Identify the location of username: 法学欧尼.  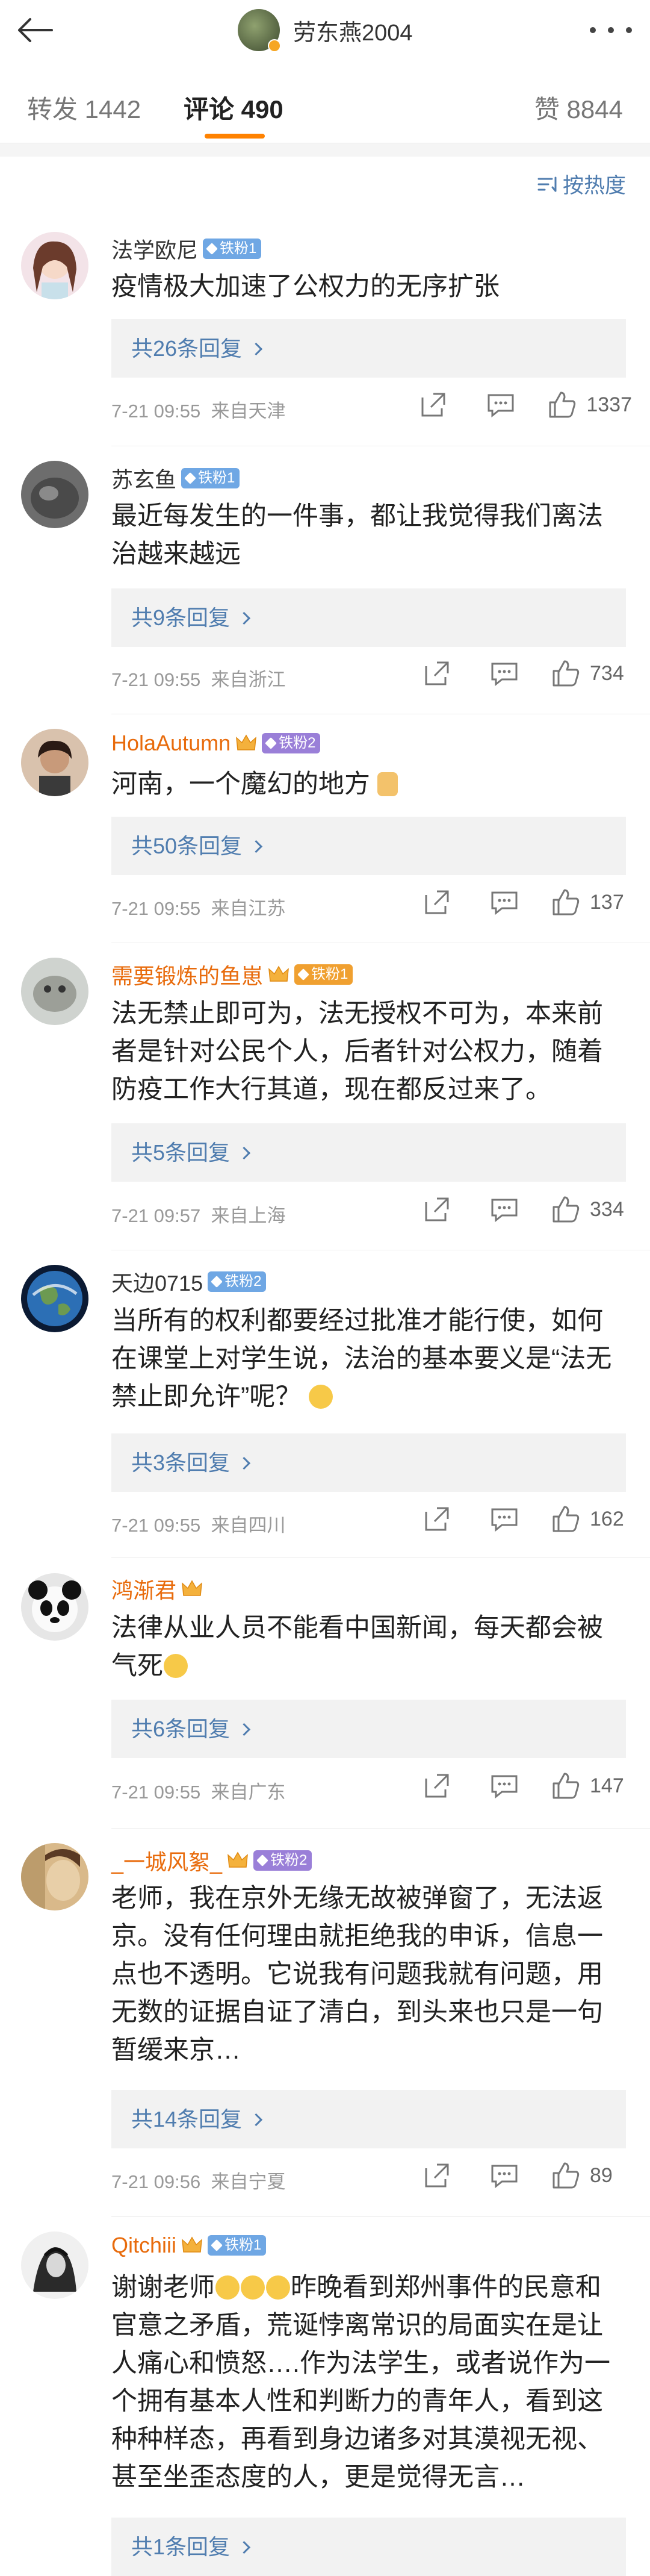
(154, 248).